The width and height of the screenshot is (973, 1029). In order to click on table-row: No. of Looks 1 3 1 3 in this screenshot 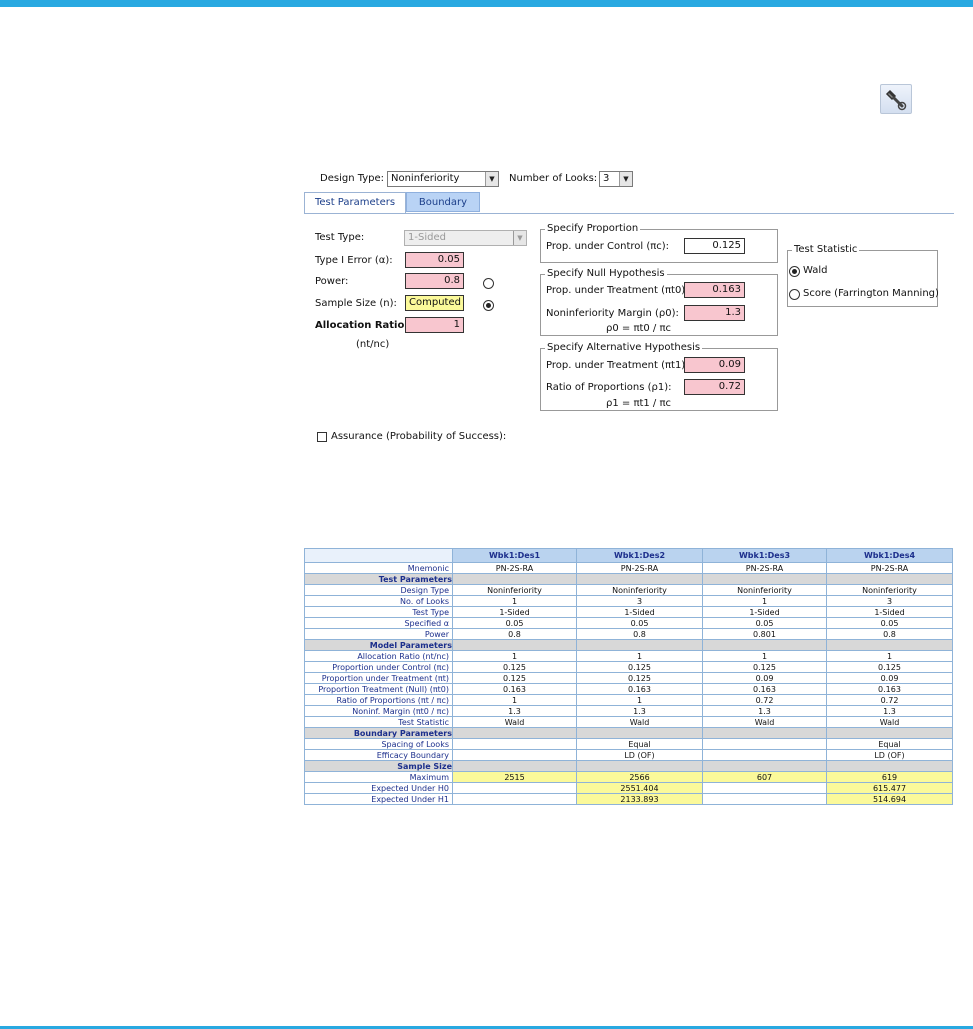, I will do `click(628, 601)`.